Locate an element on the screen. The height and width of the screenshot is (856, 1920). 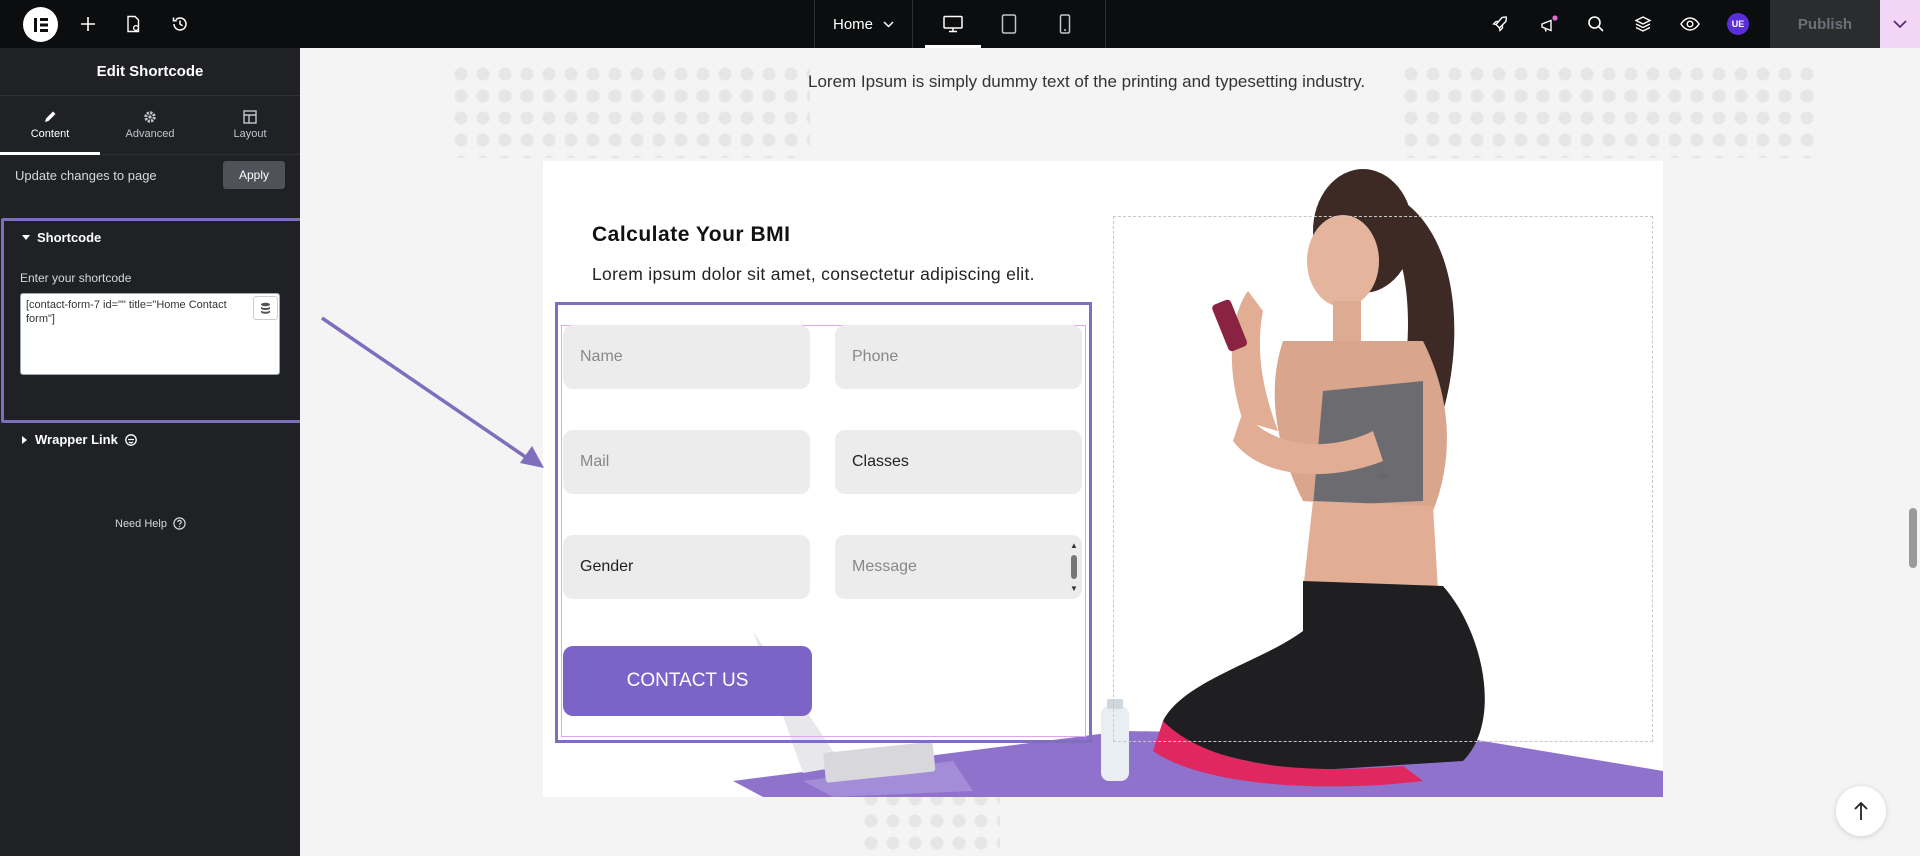
message-textarea: Message ▲ ▼ is located at coordinates (958, 567).